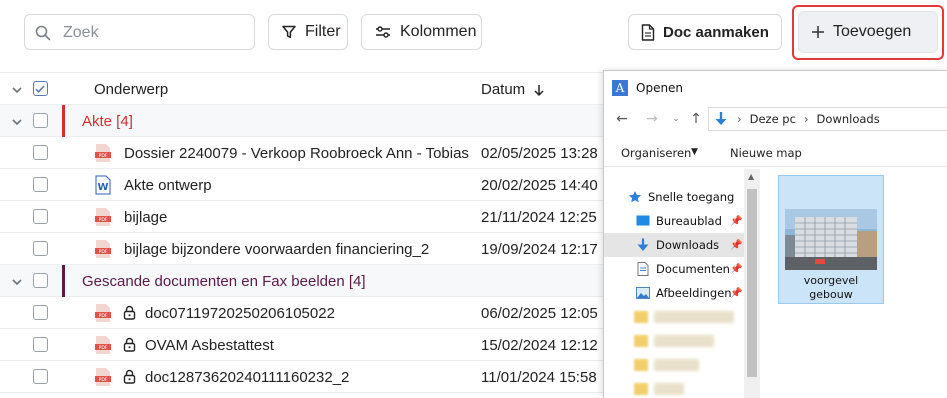  Describe the element at coordinates (131, 89) in the screenshot. I see `column-header-subject: Onderwerp` at that location.